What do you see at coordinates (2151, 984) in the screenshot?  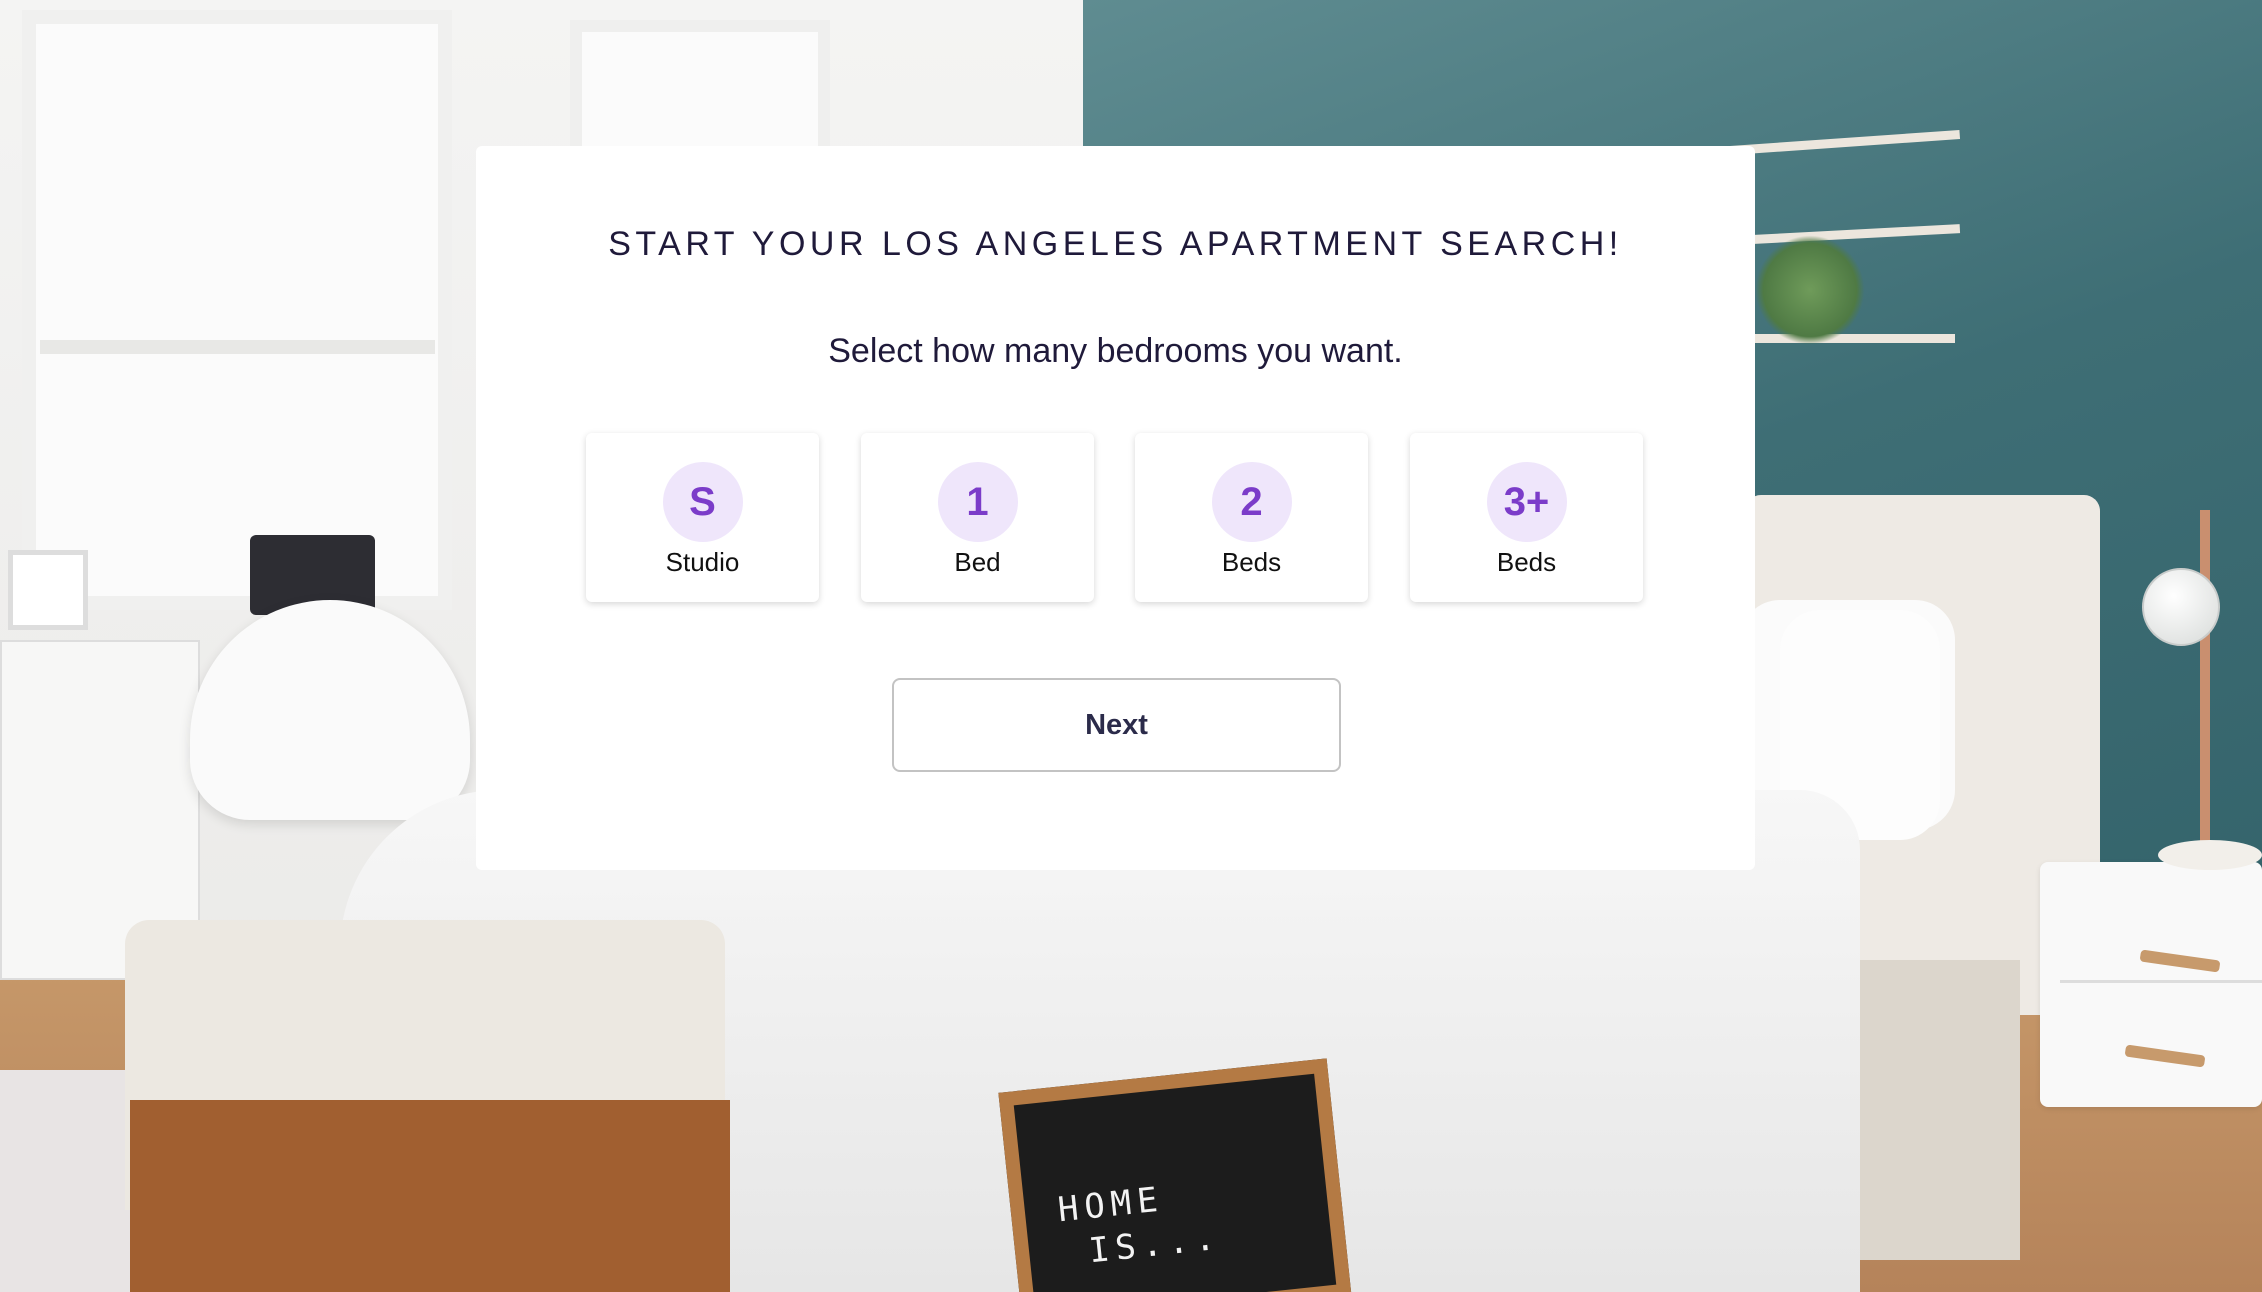 I see `nightstand` at bounding box center [2151, 984].